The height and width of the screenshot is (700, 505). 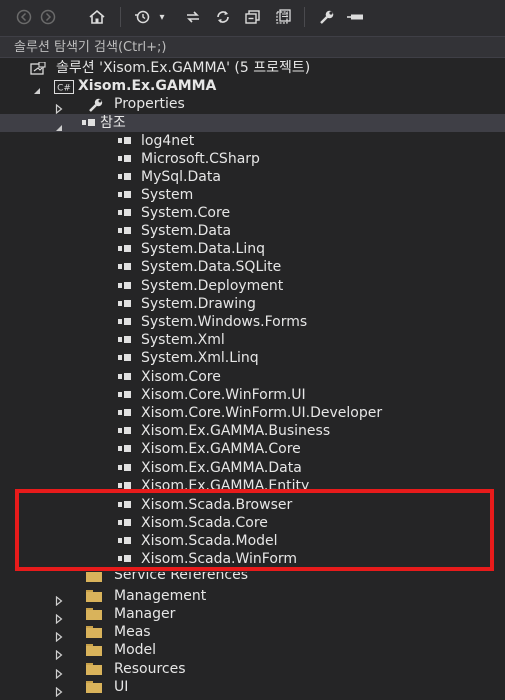 I want to click on tree-row-service-references: Service References, so click(x=252, y=578).